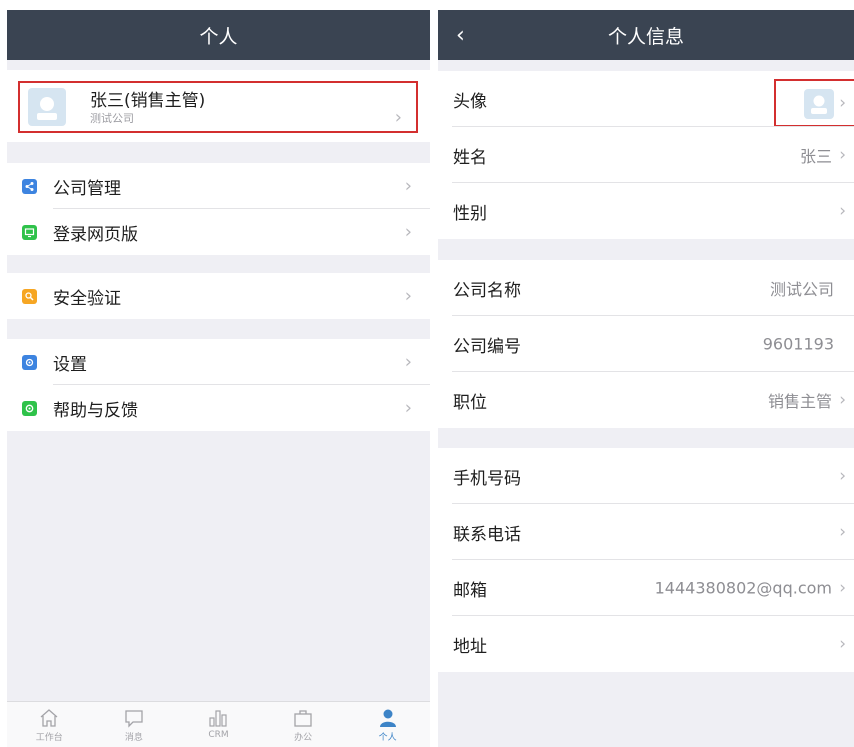  What do you see at coordinates (799, 401) in the screenshot?
I see `row-value: 销售主管` at bounding box center [799, 401].